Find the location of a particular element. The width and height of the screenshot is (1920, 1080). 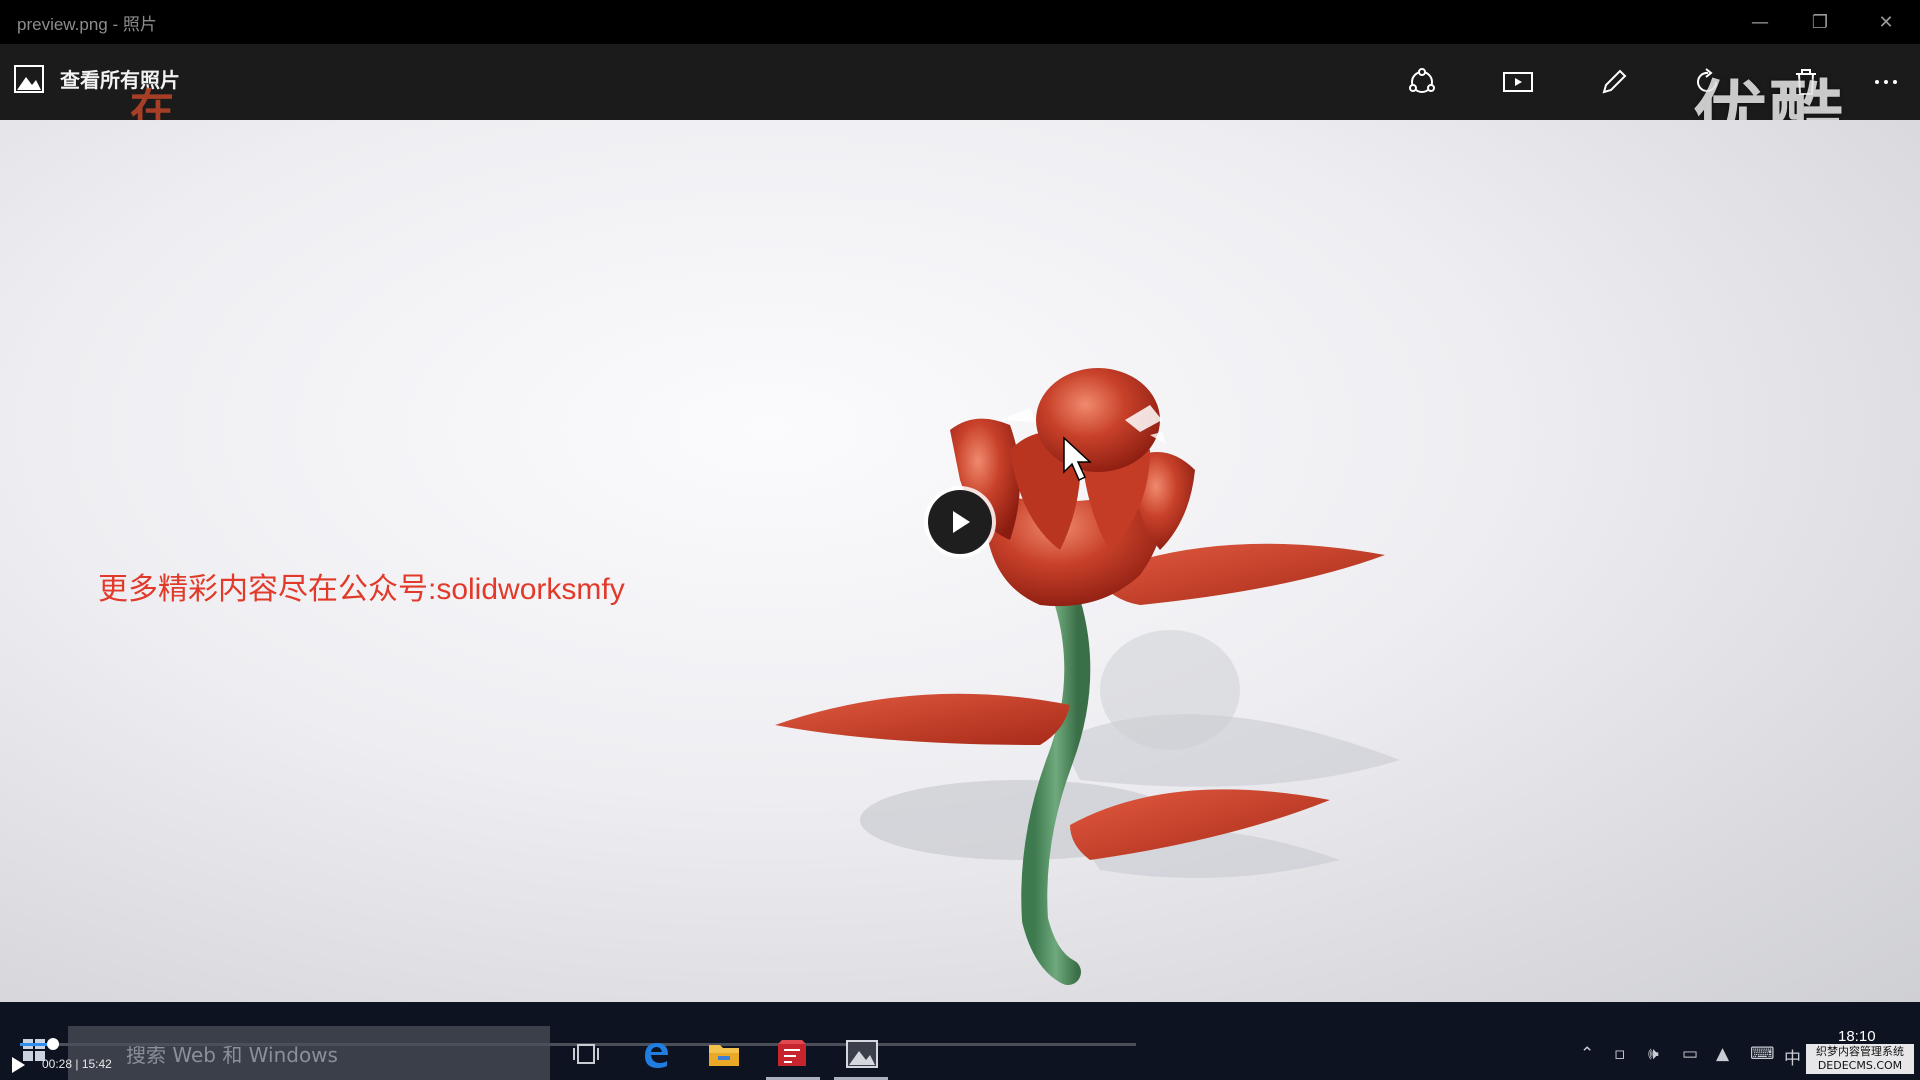

video-time: 00:28 | 15:42 is located at coordinates (77, 1064).